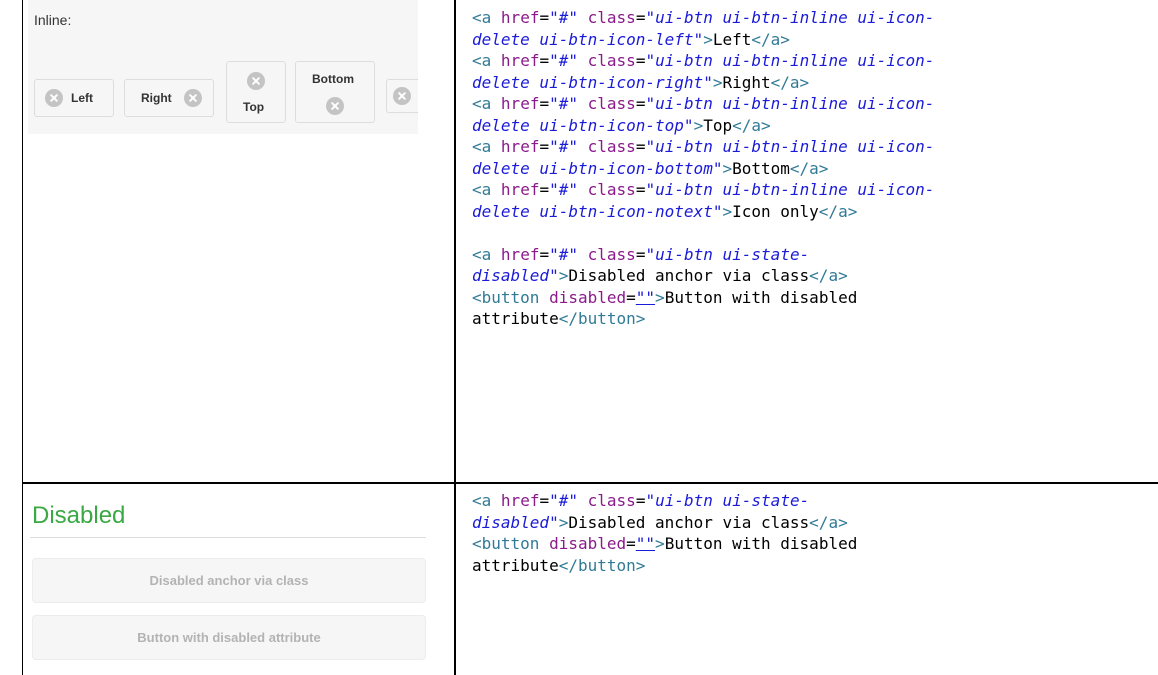  Describe the element at coordinates (229, 580) in the screenshot. I see `disabled-anchor-button: Disabled anchor via class` at that location.